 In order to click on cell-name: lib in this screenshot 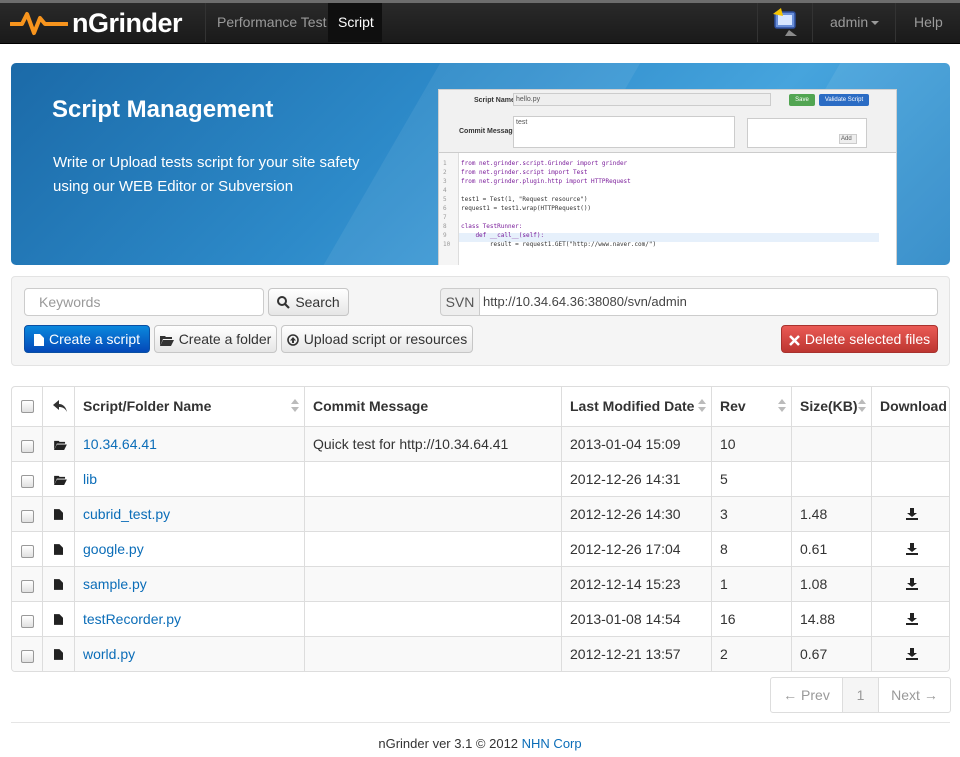, I will do `click(189, 479)`.